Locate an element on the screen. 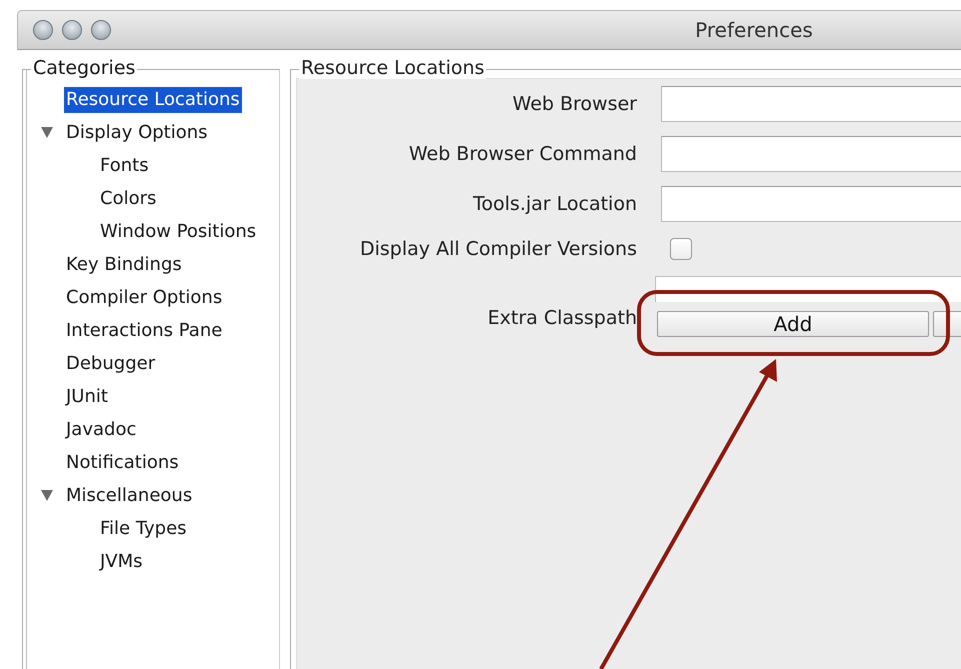  zoom-button is located at coordinates (101, 30).